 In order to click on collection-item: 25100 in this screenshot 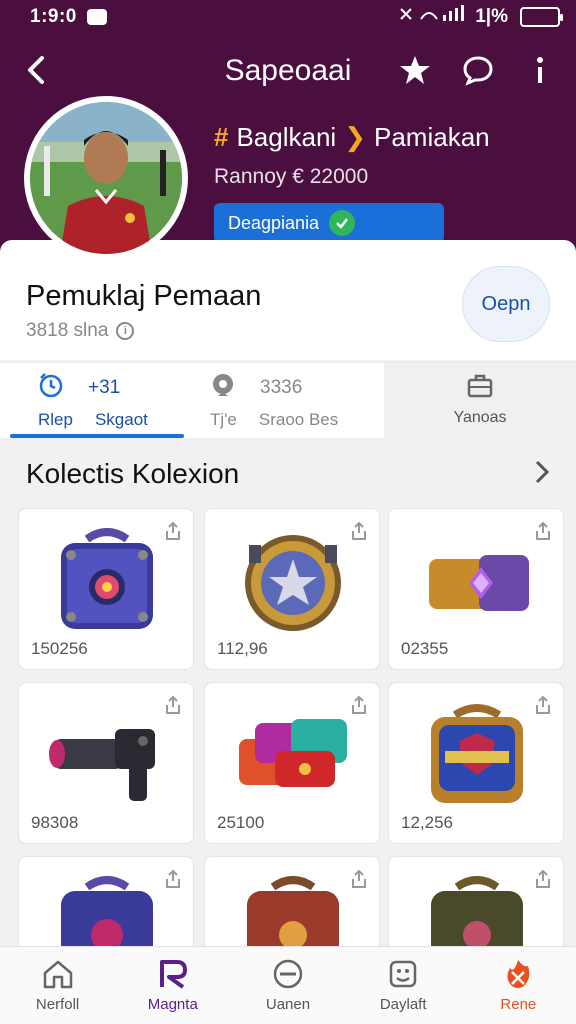, I will do `click(292, 763)`.